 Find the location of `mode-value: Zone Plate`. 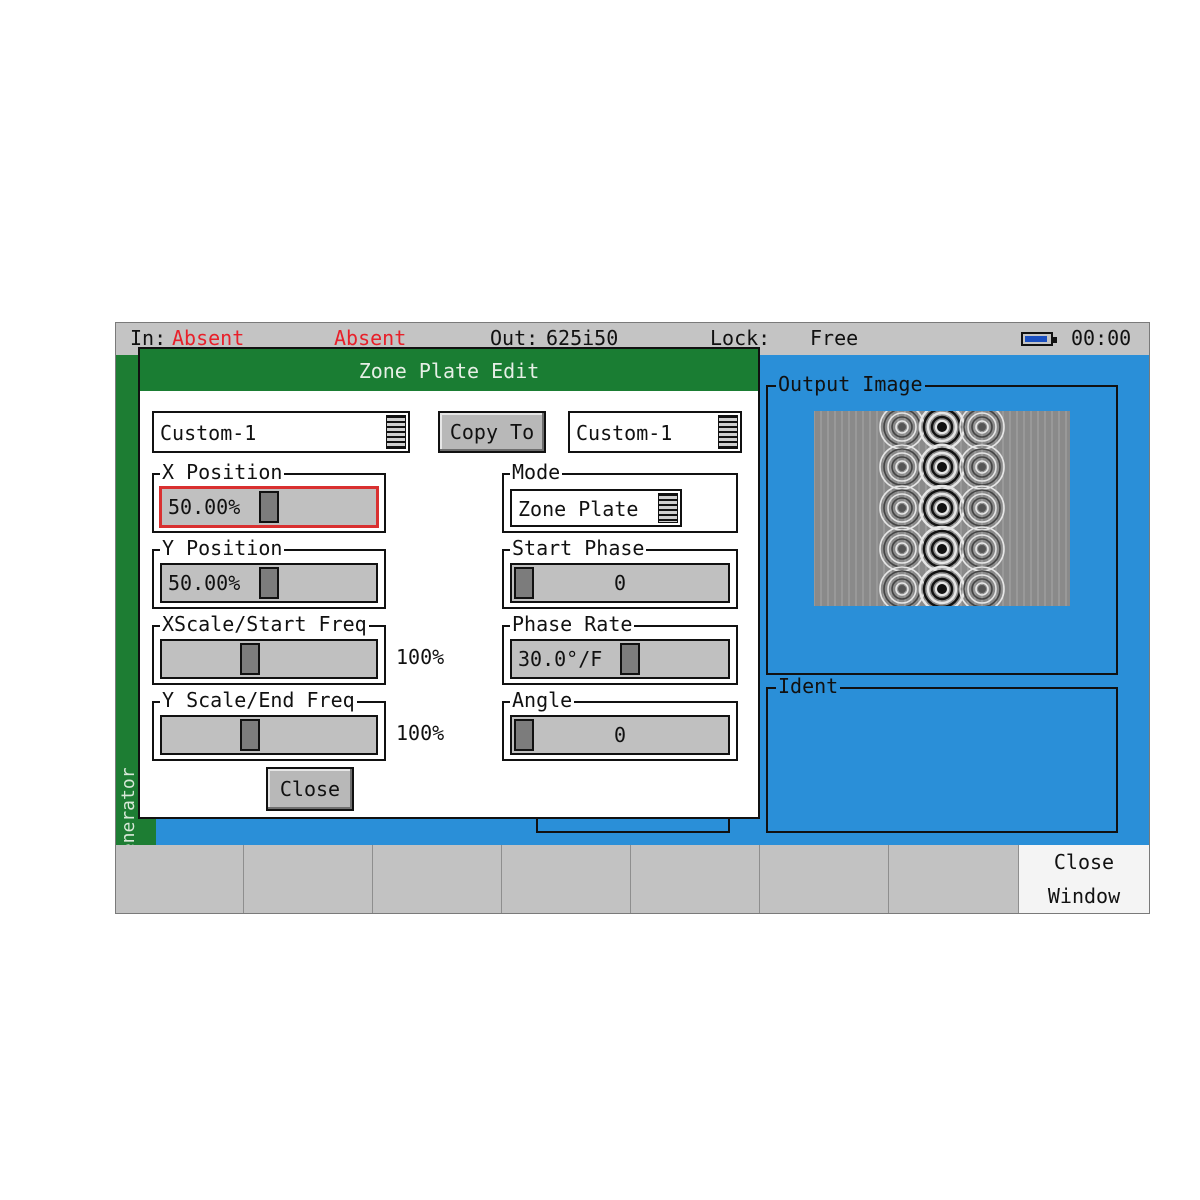

mode-value: Zone Plate is located at coordinates (578, 509).